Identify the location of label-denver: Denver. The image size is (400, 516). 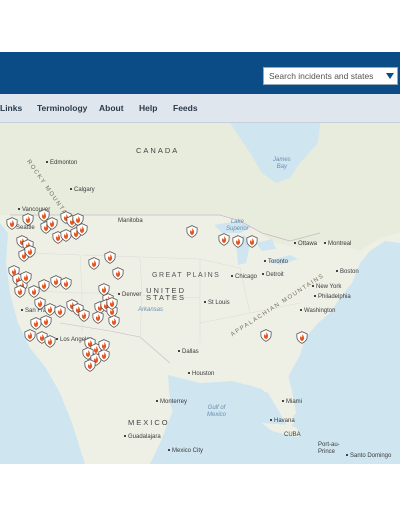
(129, 295).